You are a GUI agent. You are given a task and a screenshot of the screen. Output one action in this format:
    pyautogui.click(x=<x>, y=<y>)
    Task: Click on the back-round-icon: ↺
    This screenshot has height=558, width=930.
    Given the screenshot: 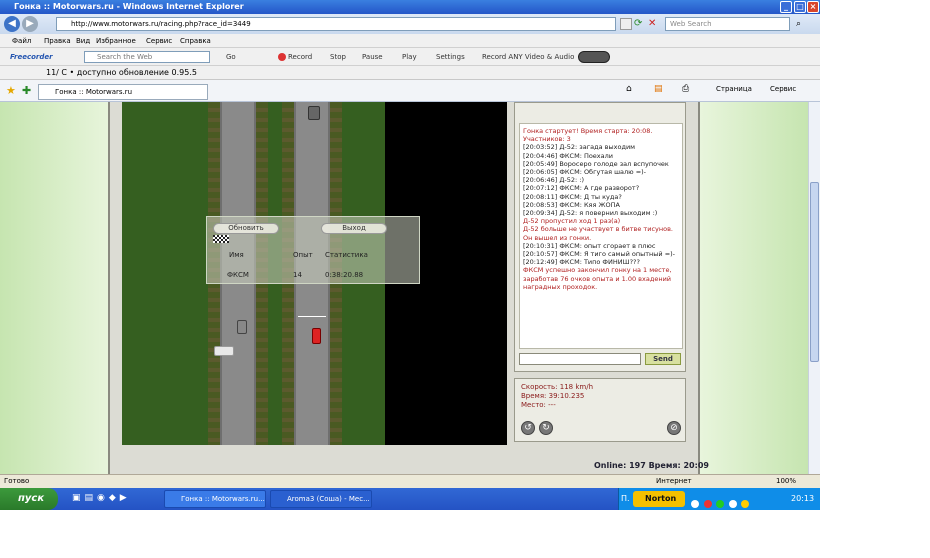 What is the action you would take?
    pyautogui.click(x=528, y=428)
    